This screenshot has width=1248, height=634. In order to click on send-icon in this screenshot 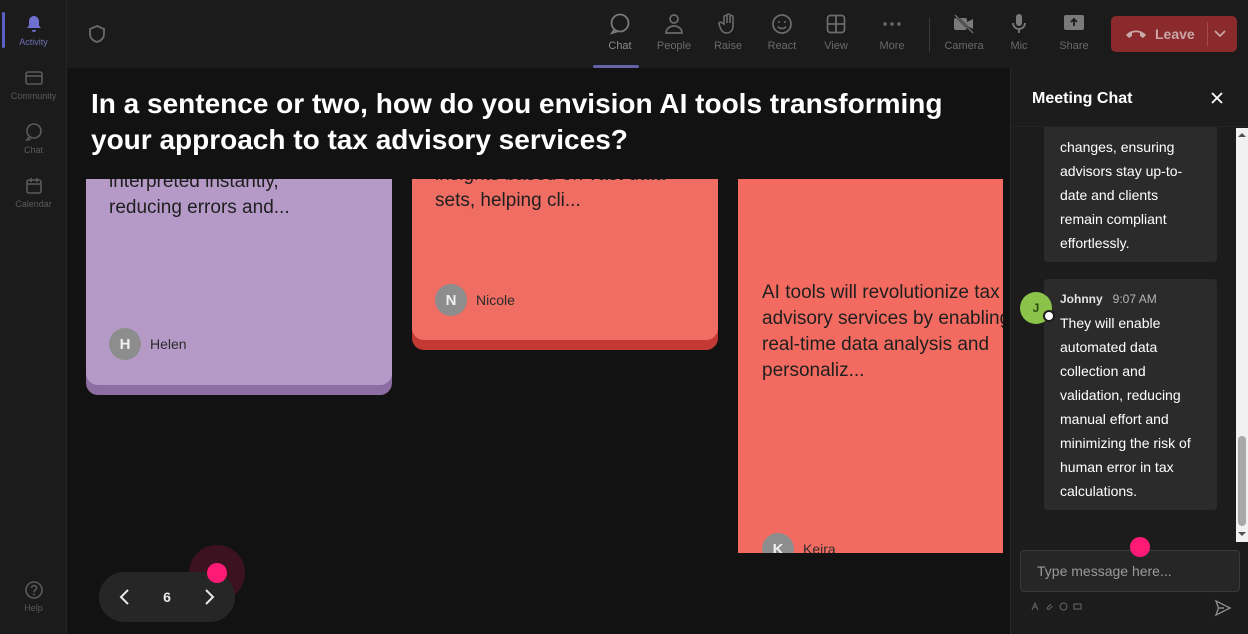, I will do `click(1223, 608)`.